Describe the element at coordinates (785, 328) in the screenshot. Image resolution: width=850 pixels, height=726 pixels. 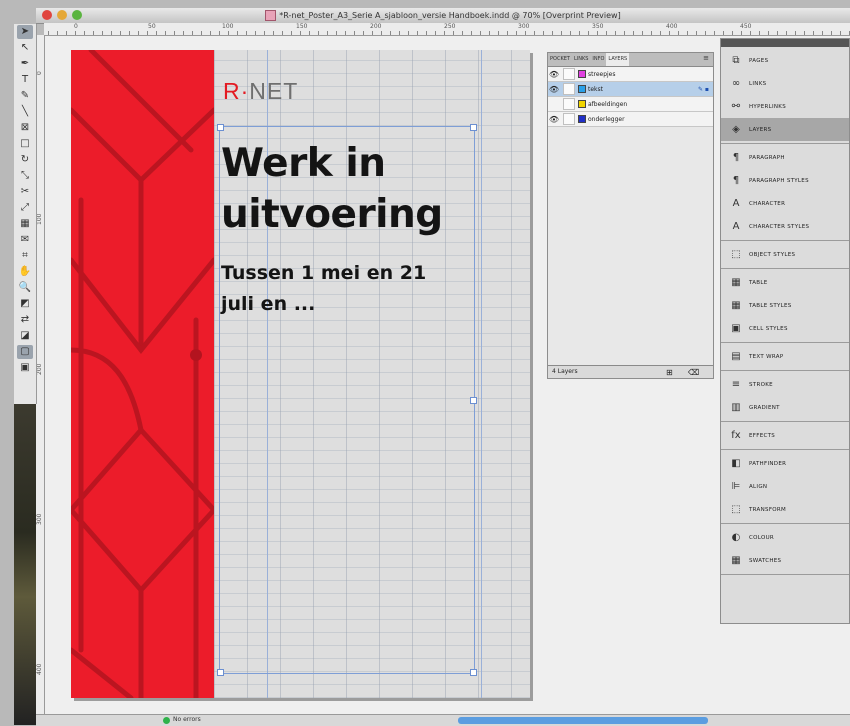
I see `dock-item-cell-styles: ▣ CELL STYLES` at that location.